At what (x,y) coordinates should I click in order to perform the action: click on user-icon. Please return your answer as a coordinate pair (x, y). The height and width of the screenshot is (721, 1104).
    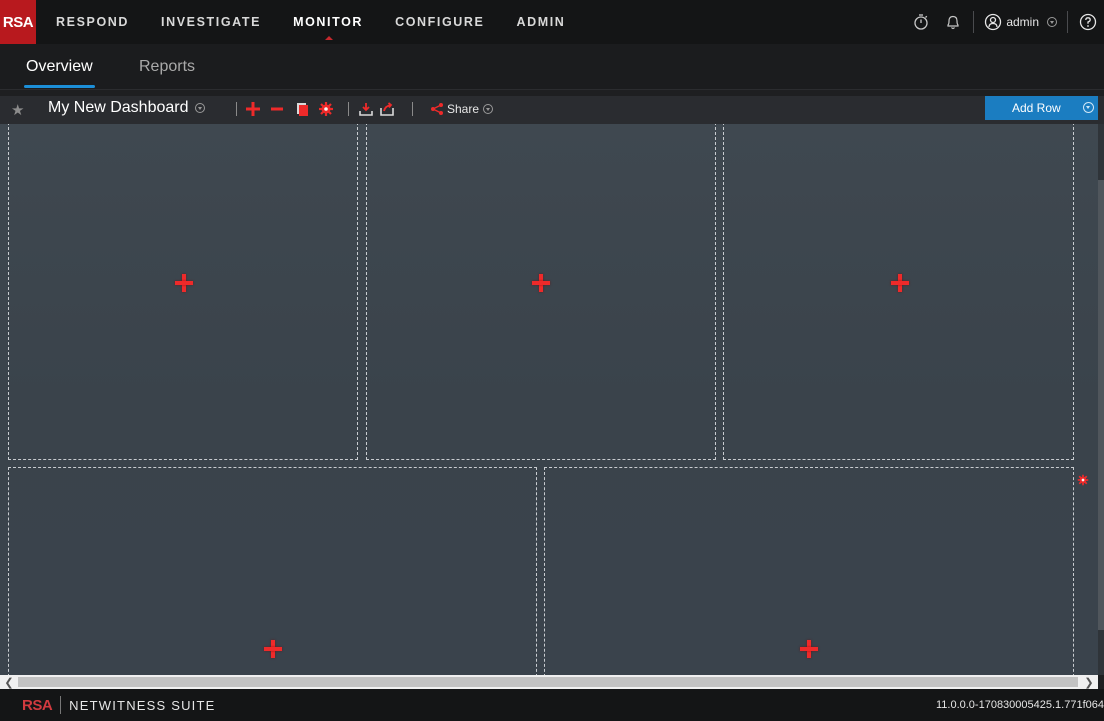
    Looking at the image, I should click on (993, 22).